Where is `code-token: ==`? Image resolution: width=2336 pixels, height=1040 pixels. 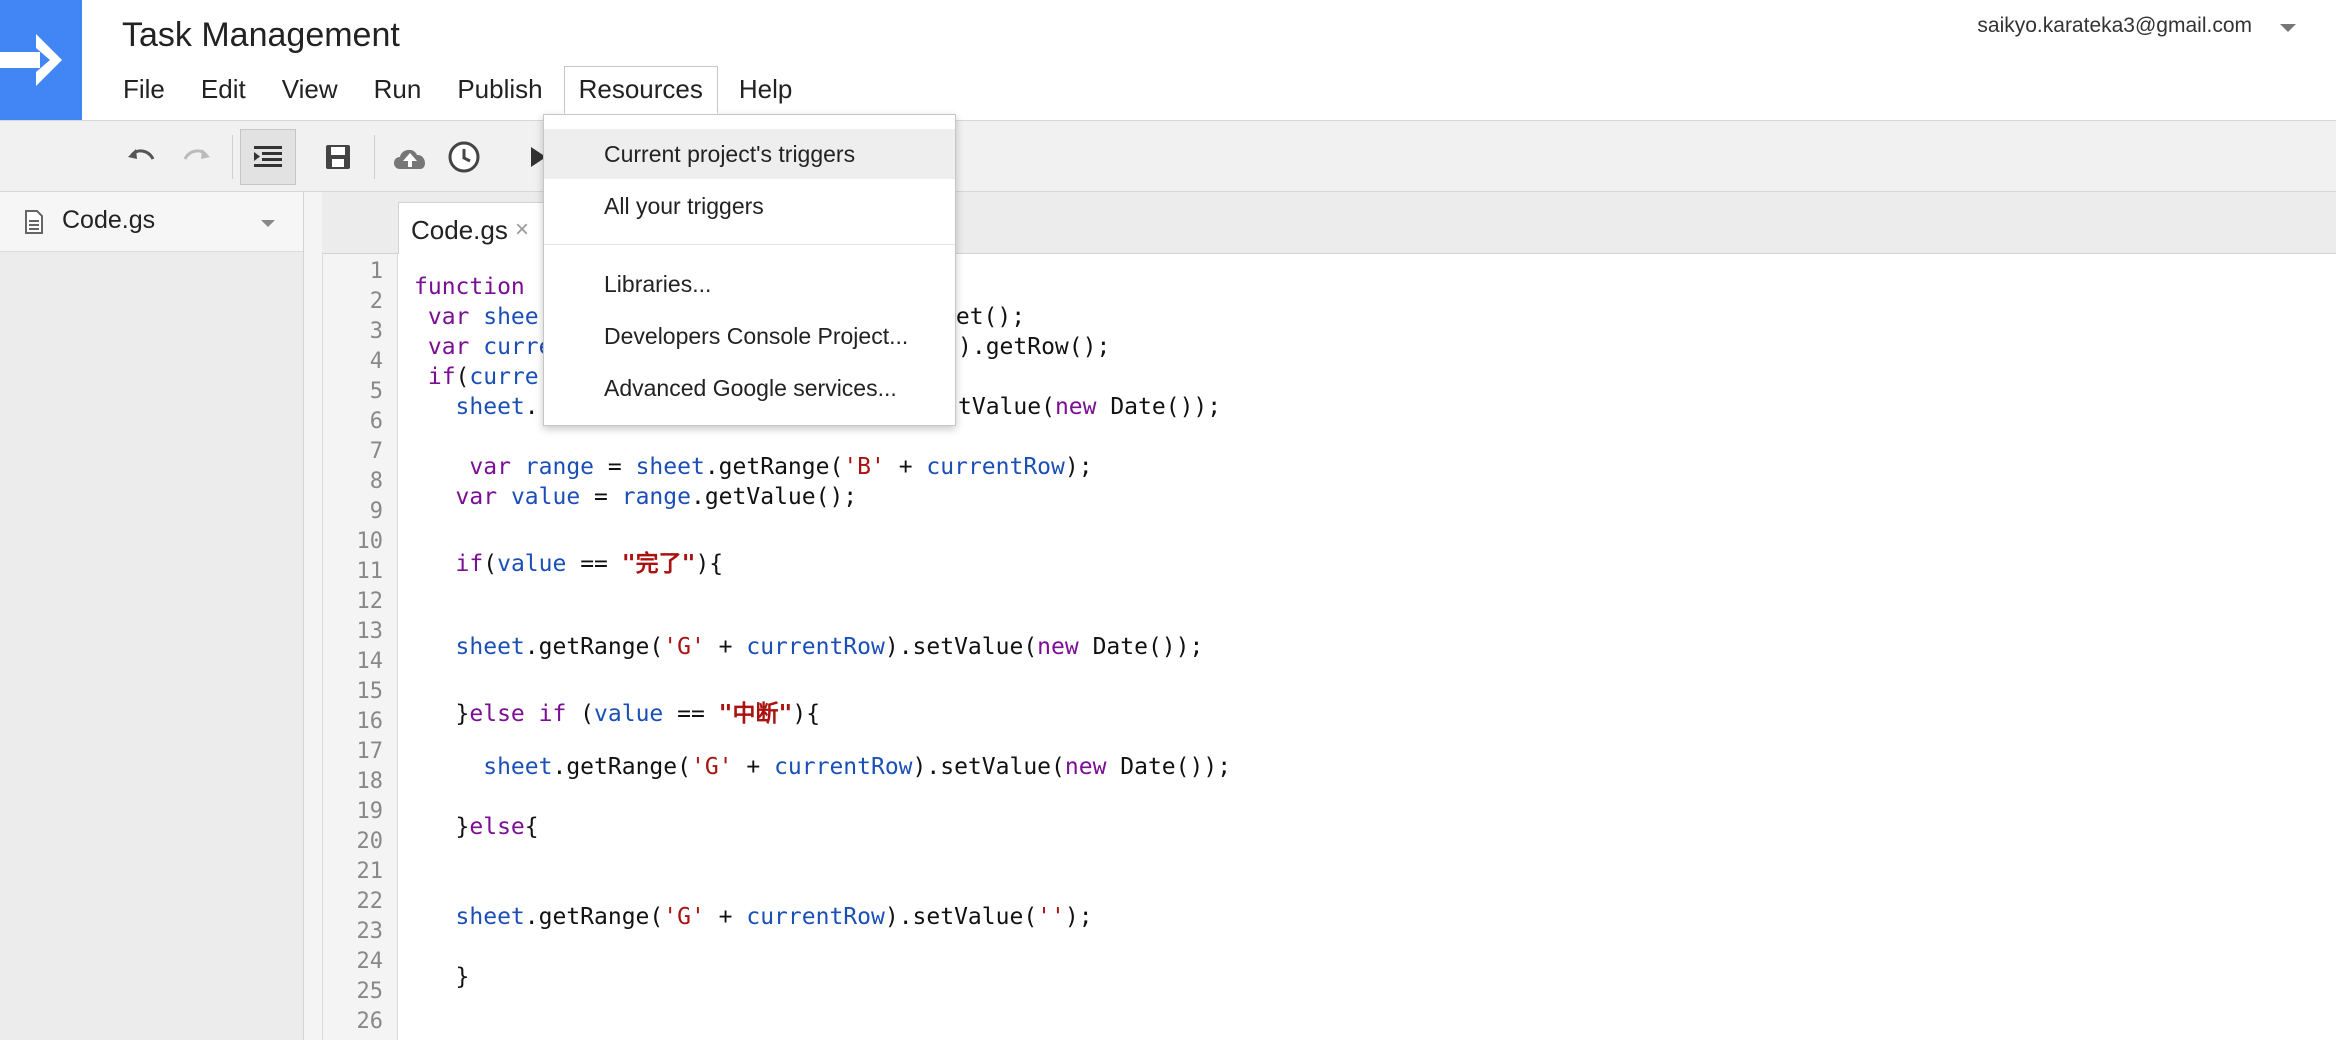
code-token: == is located at coordinates (691, 714).